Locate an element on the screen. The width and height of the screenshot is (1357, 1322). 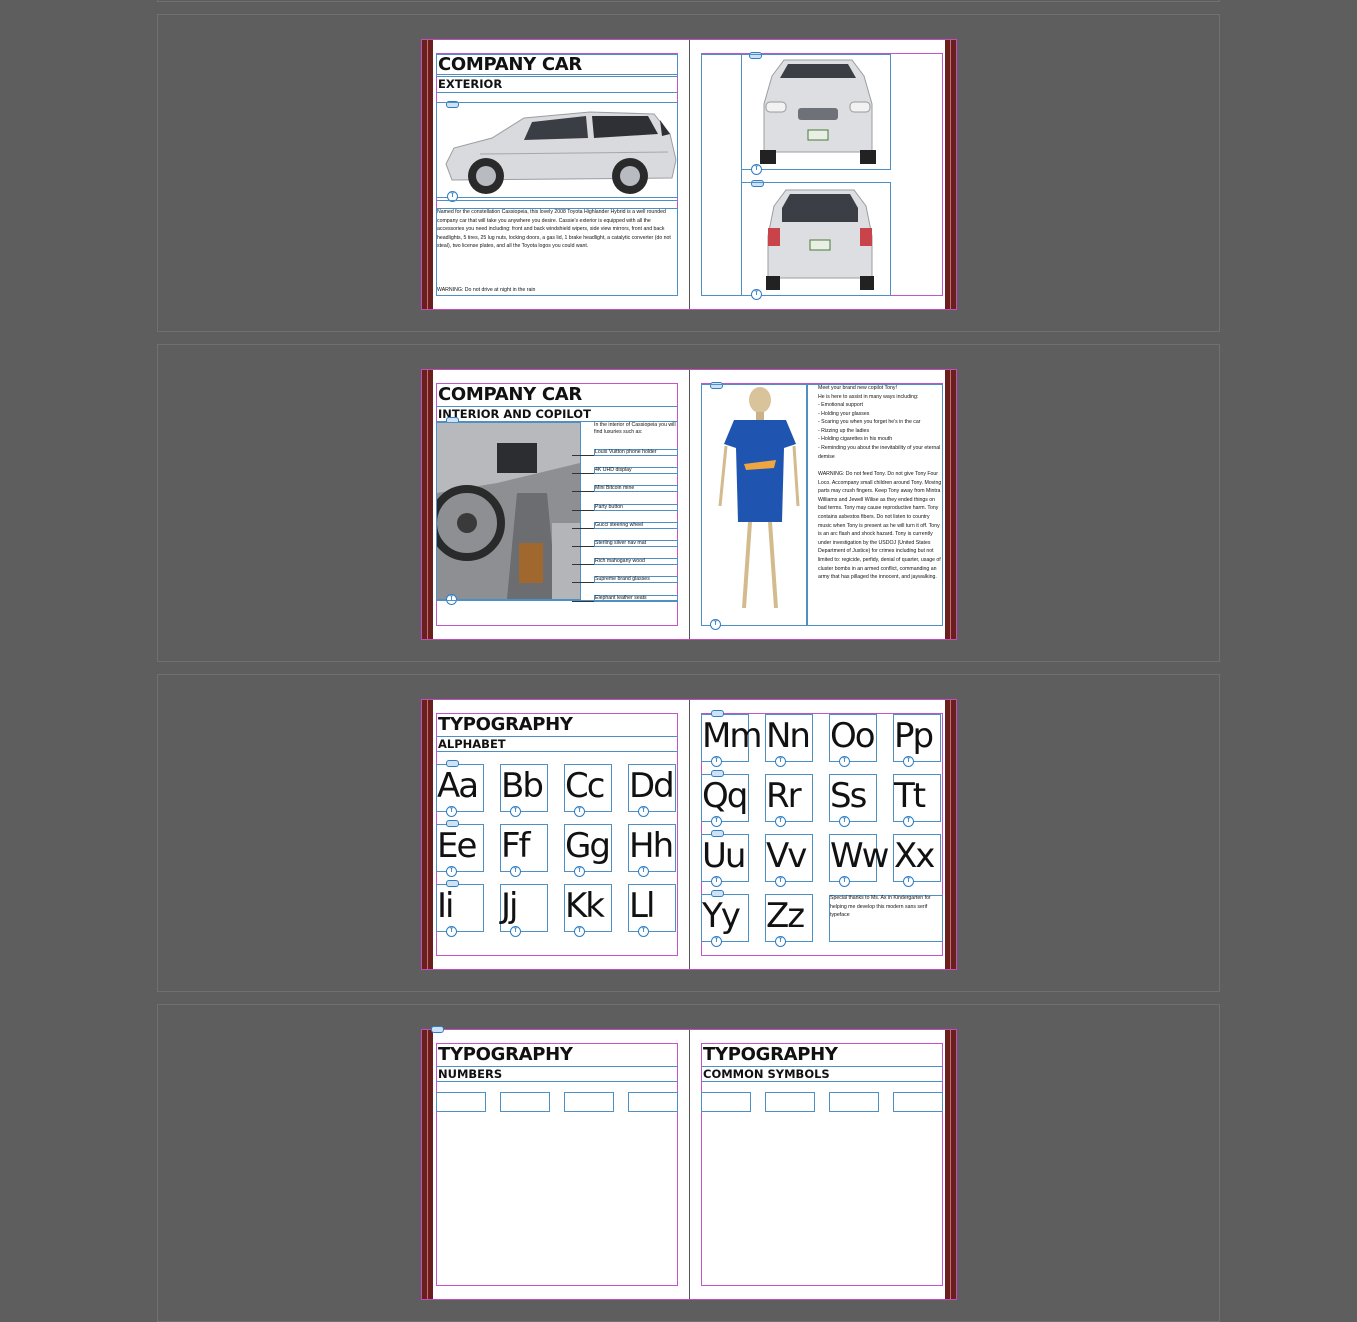
callout-label: Louis Vuitton phone holder is located at coordinates (626, 452).